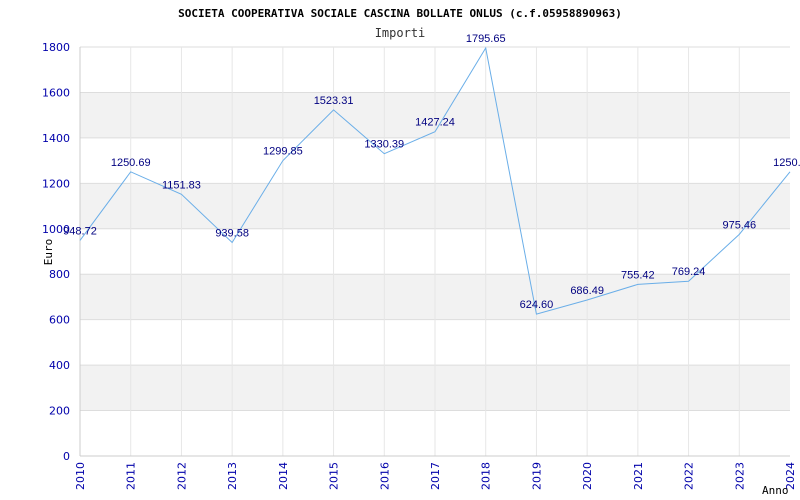 The width and height of the screenshot is (800, 500). I want to click on data-label: 948.72, so click(80, 231).